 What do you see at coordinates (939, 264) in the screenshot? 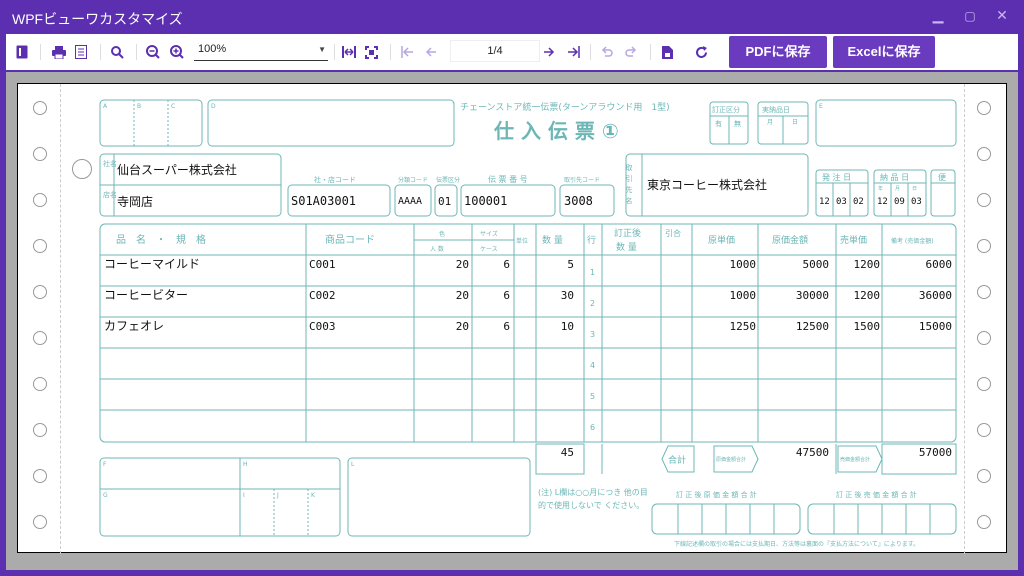
I see `row-baikakin: 6000` at bounding box center [939, 264].